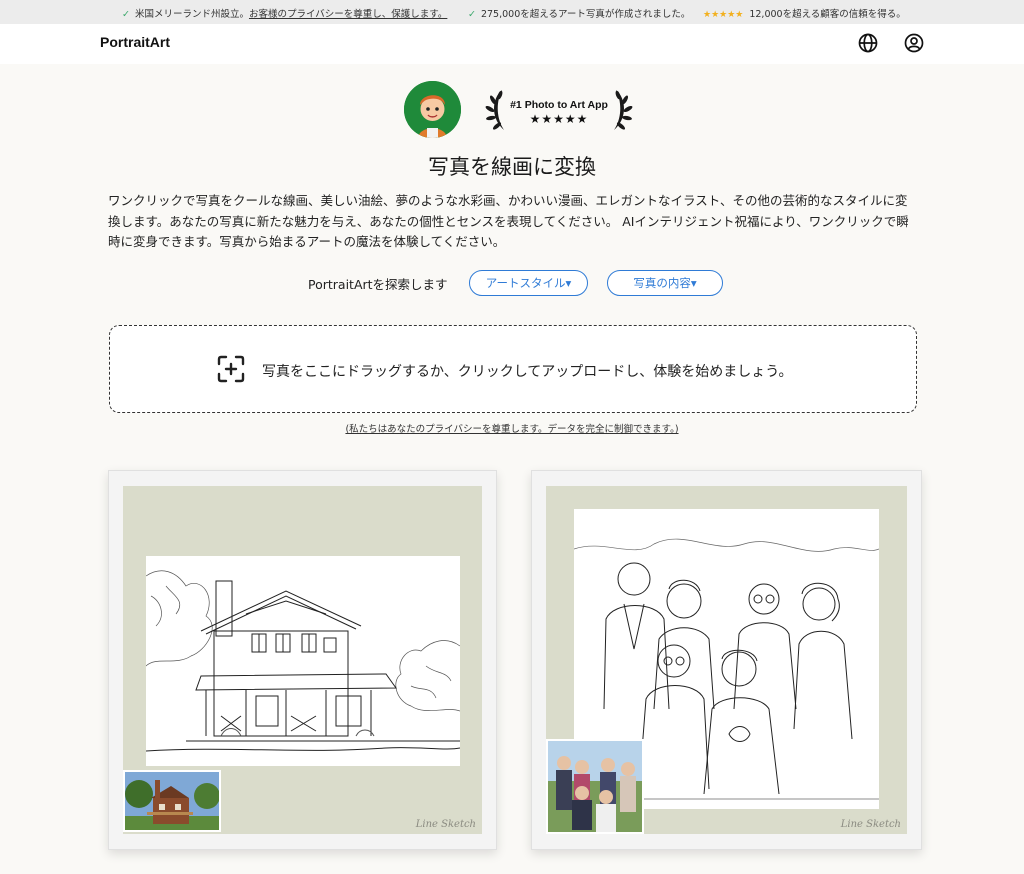 This screenshot has width=1024, height=874. What do you see at coordinates (723, 15) in the screenshot?
I see `rating-stars: ★★★★★` at bounding box center [723, 15].